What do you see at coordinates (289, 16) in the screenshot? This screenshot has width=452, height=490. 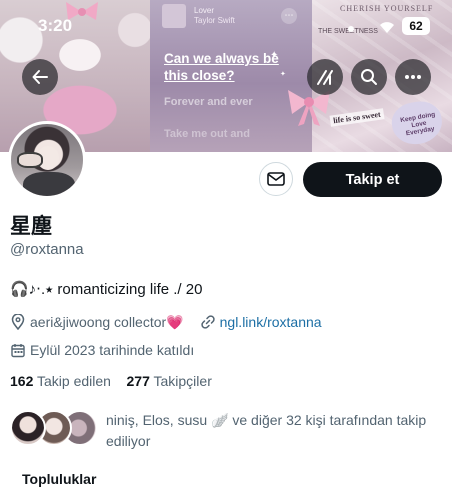 I see `music-more-icon: ⋯` at bounding box center [289, 16].